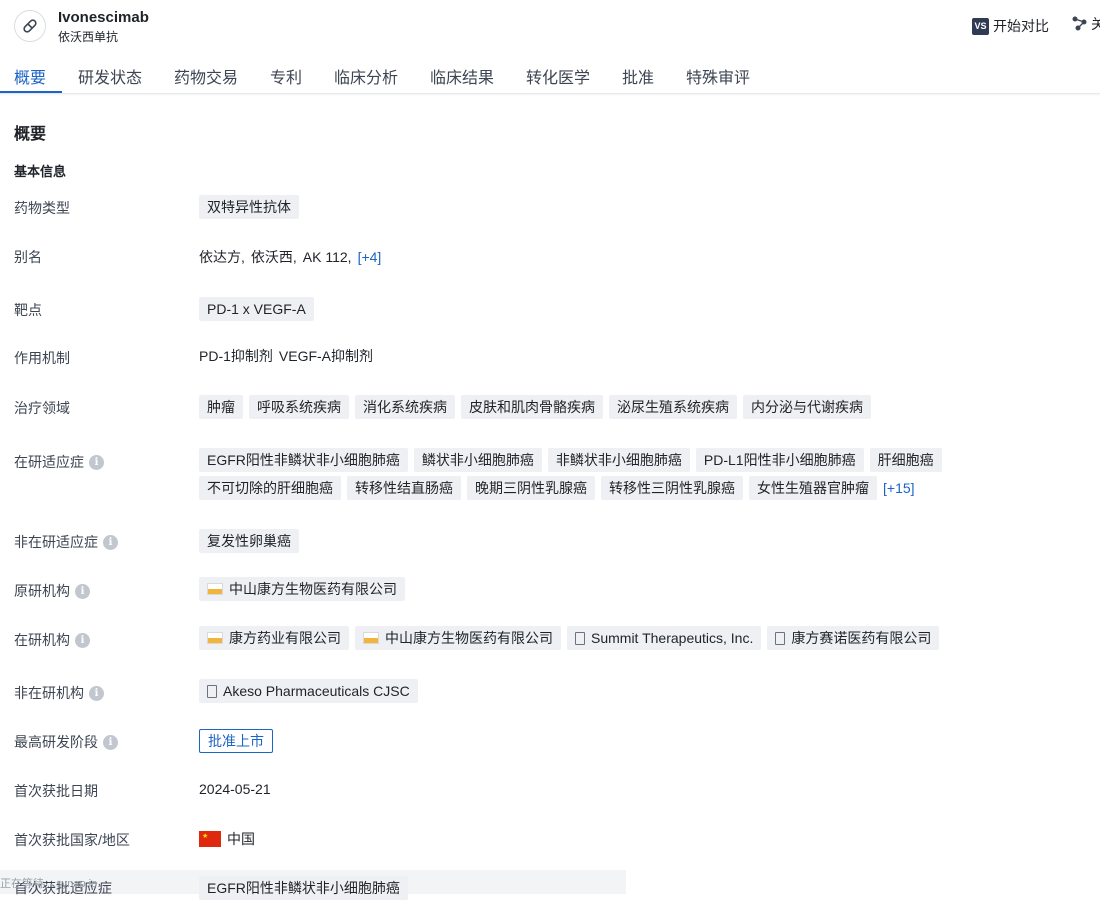  I want to click on indication-chip: 女性生殖器官肿瘤, so click(813, 488).